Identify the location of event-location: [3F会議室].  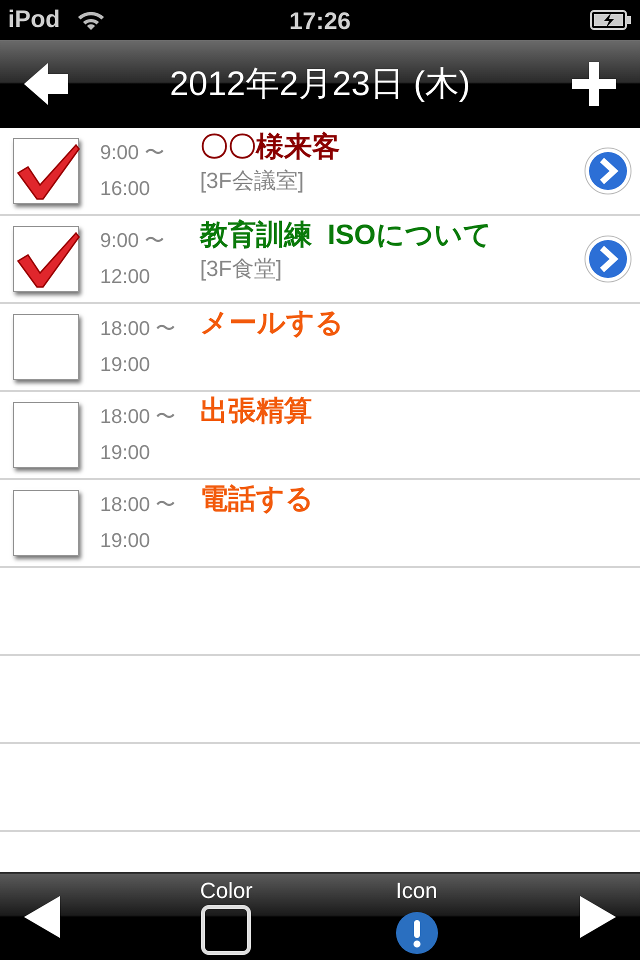
(252, 181).